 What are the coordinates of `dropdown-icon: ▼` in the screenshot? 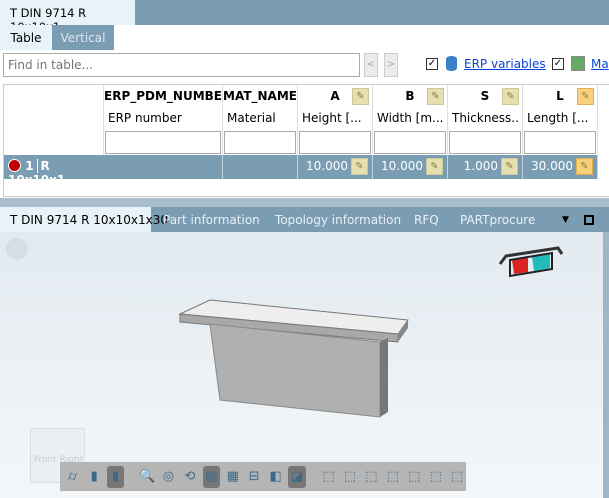 It's located at (565, 219).